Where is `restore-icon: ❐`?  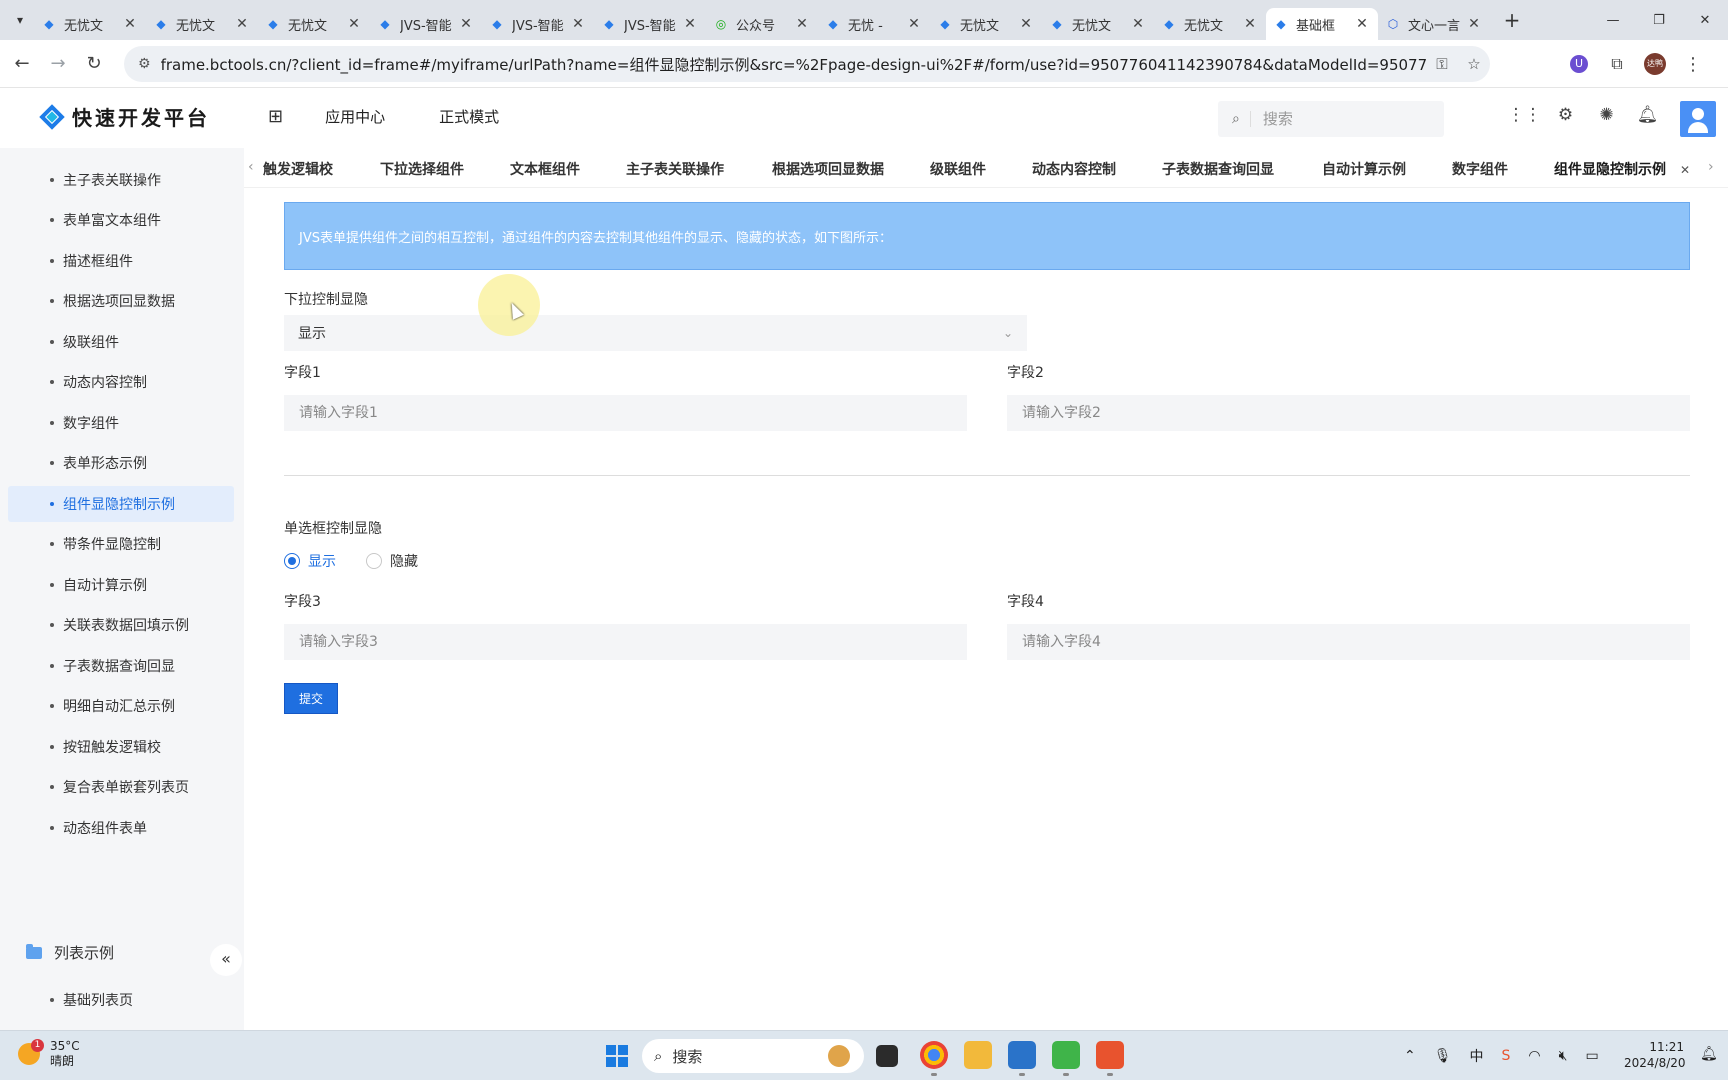
restore-icon: ❐ is located at coordinates (1659, 20).